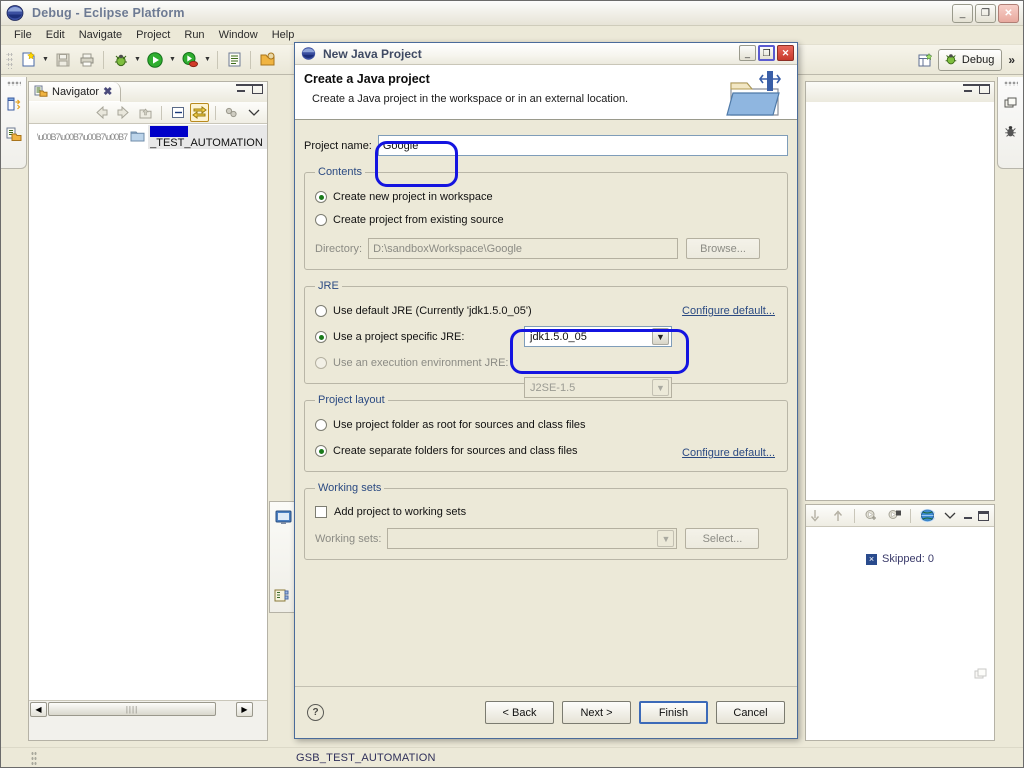  What do you see at coordinates (1010, 133) in the screenshot?
I see `debug-view-icon` at bounding box center [1010, 133].